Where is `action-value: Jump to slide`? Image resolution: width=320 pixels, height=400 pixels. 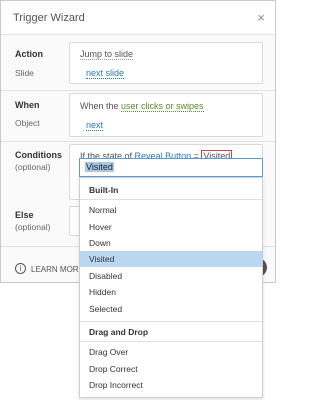
action-value: Jump to slide is located at coordinates (107, 54).